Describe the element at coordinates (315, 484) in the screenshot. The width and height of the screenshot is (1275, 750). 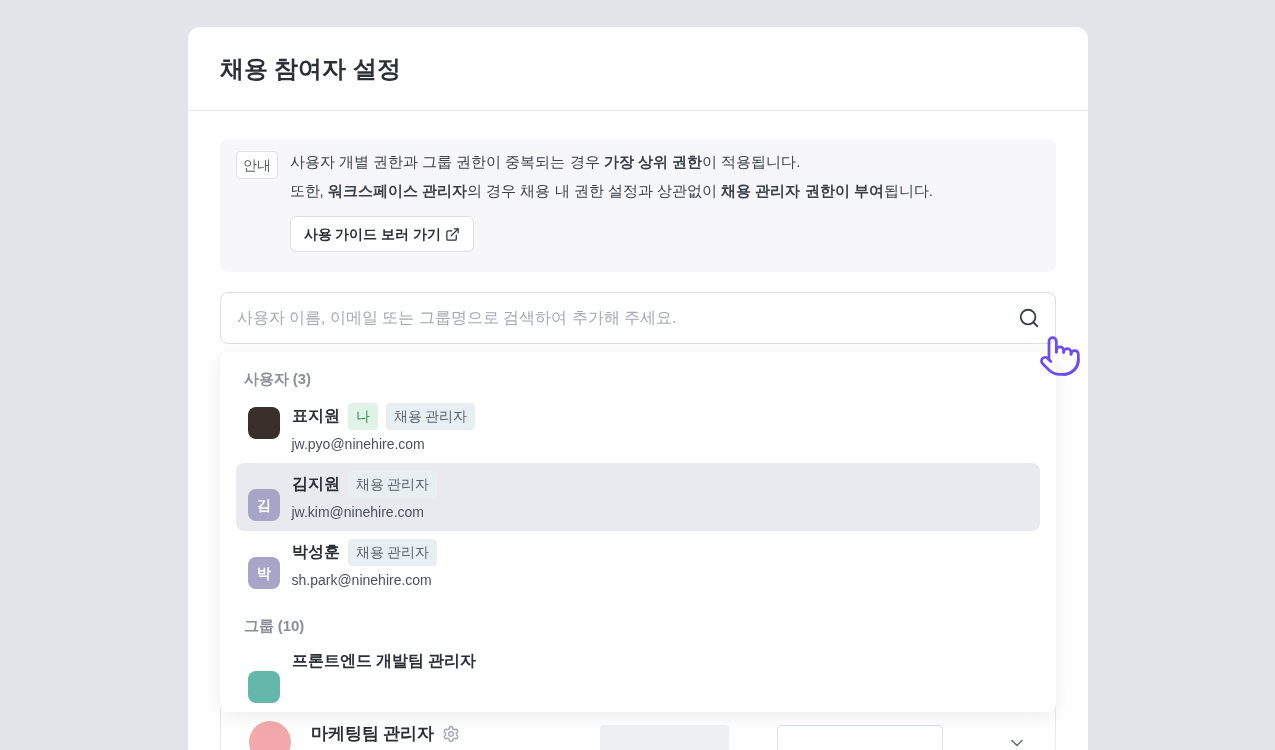
I see `user-name: 김지원` at that location.